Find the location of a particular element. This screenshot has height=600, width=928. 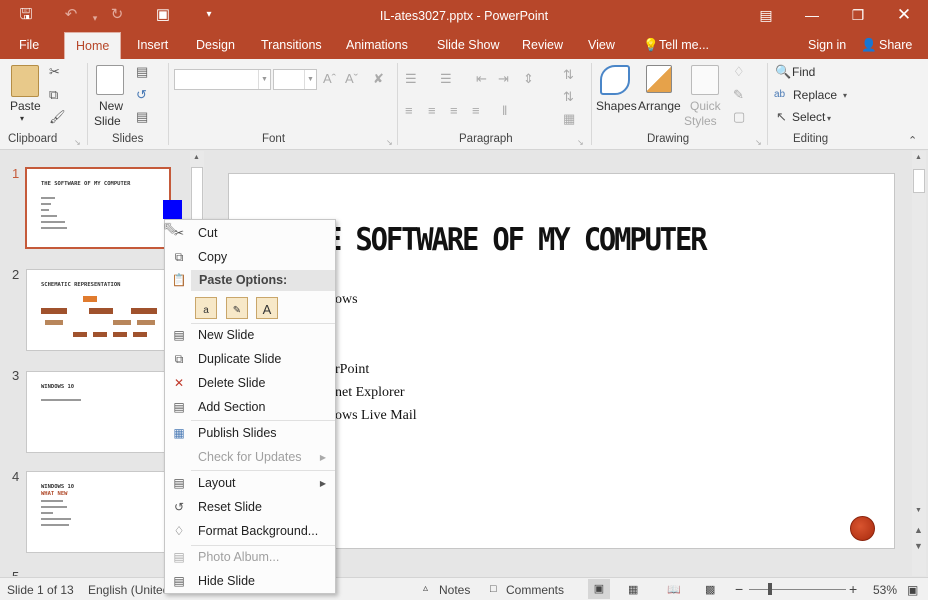

align-left-icon: ≡ is located at coordinates (409, 111).